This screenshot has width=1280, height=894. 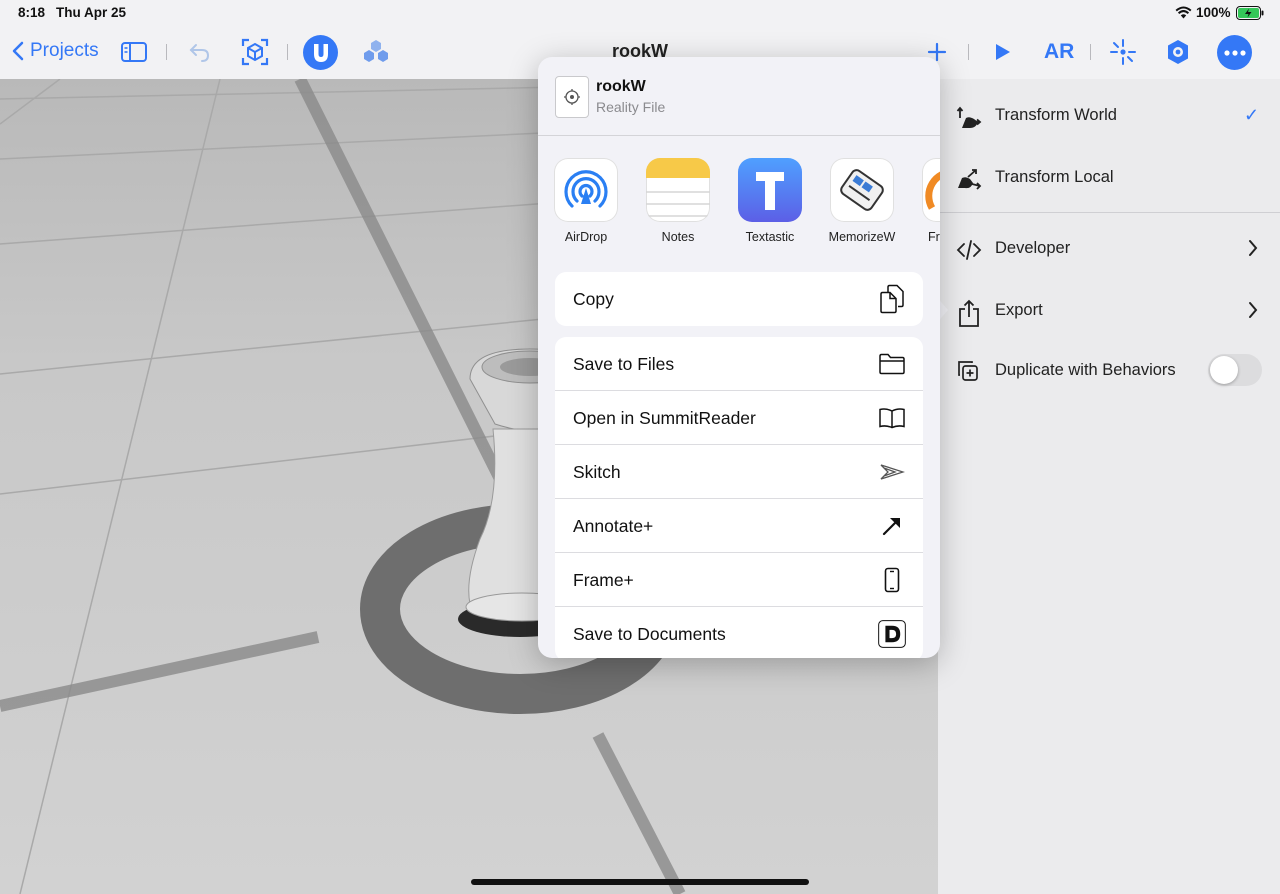 I want to click on more-icon, so click(x=1234, y=52).